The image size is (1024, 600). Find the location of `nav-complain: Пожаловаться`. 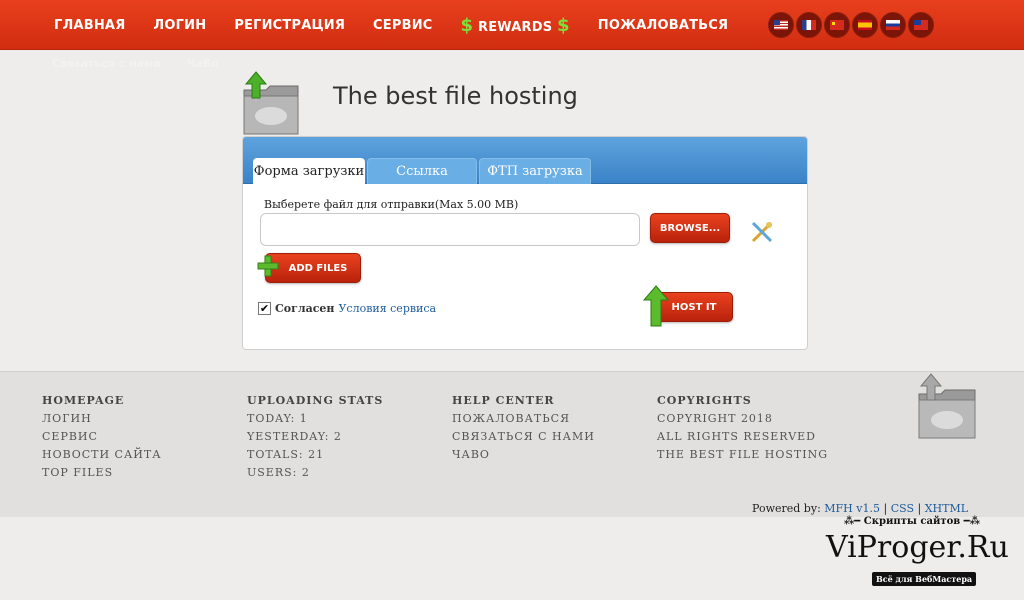

nav-complain: Пожаловаться is located at coordinates (663, 25).